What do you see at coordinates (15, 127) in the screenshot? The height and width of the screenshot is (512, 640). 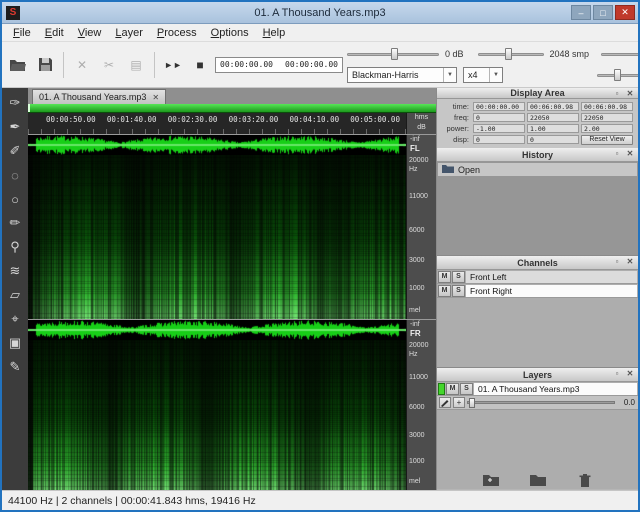 I see `pen-tool: ✒` at bounding box center [15, 127].